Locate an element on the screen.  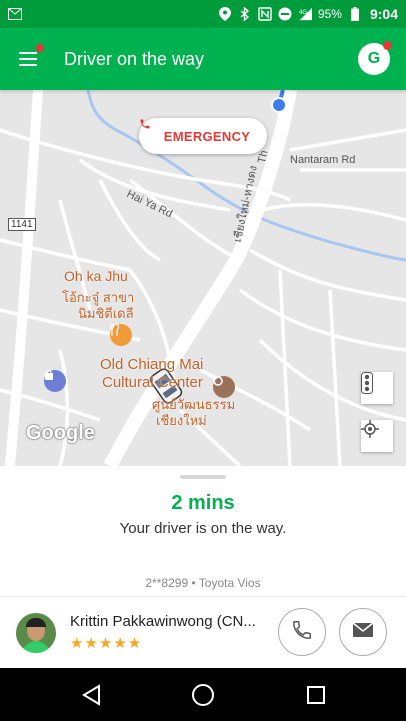
battery-icon is located at coordinates (355, 14).